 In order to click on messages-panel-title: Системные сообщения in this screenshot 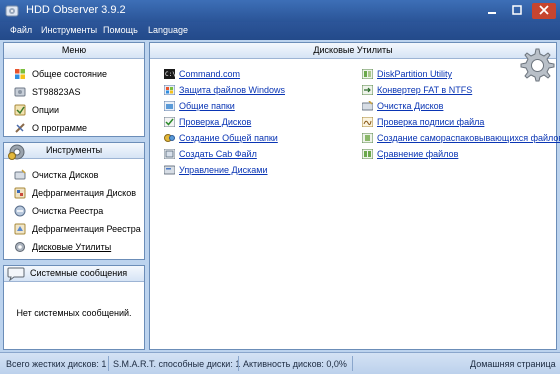, I will do `click(79, 273)`.